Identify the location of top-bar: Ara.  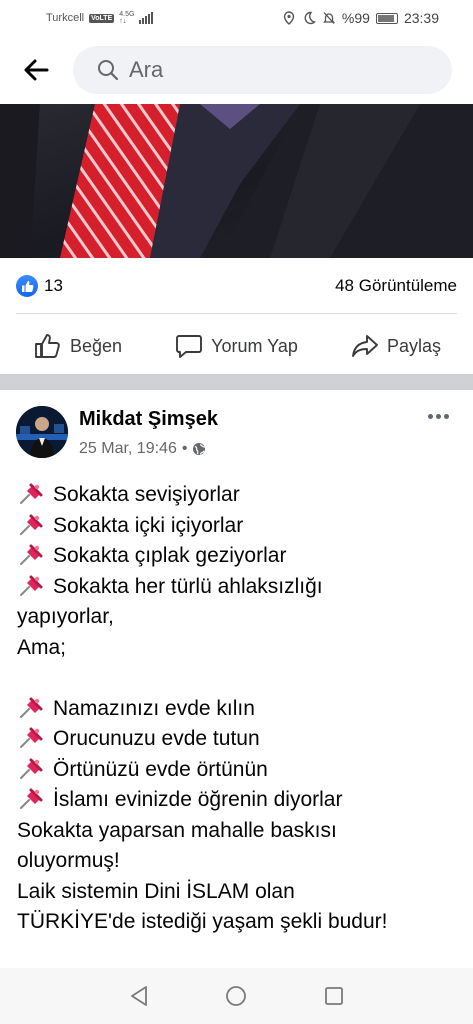
(236, 70).